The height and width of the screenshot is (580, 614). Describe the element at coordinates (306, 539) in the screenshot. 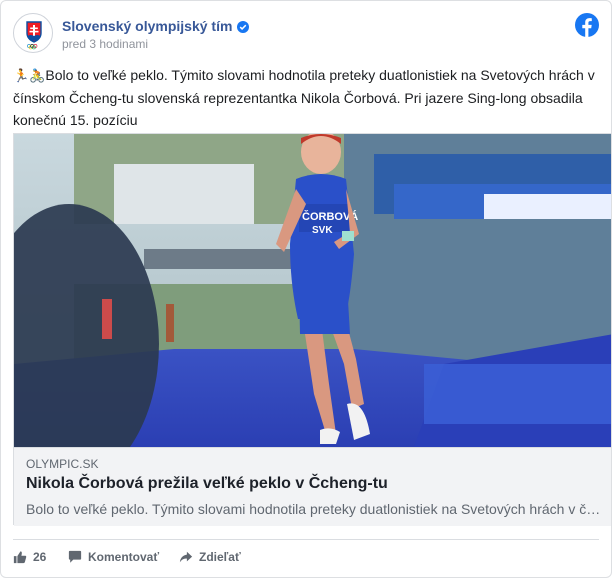

I see `actions-divider` at that location.